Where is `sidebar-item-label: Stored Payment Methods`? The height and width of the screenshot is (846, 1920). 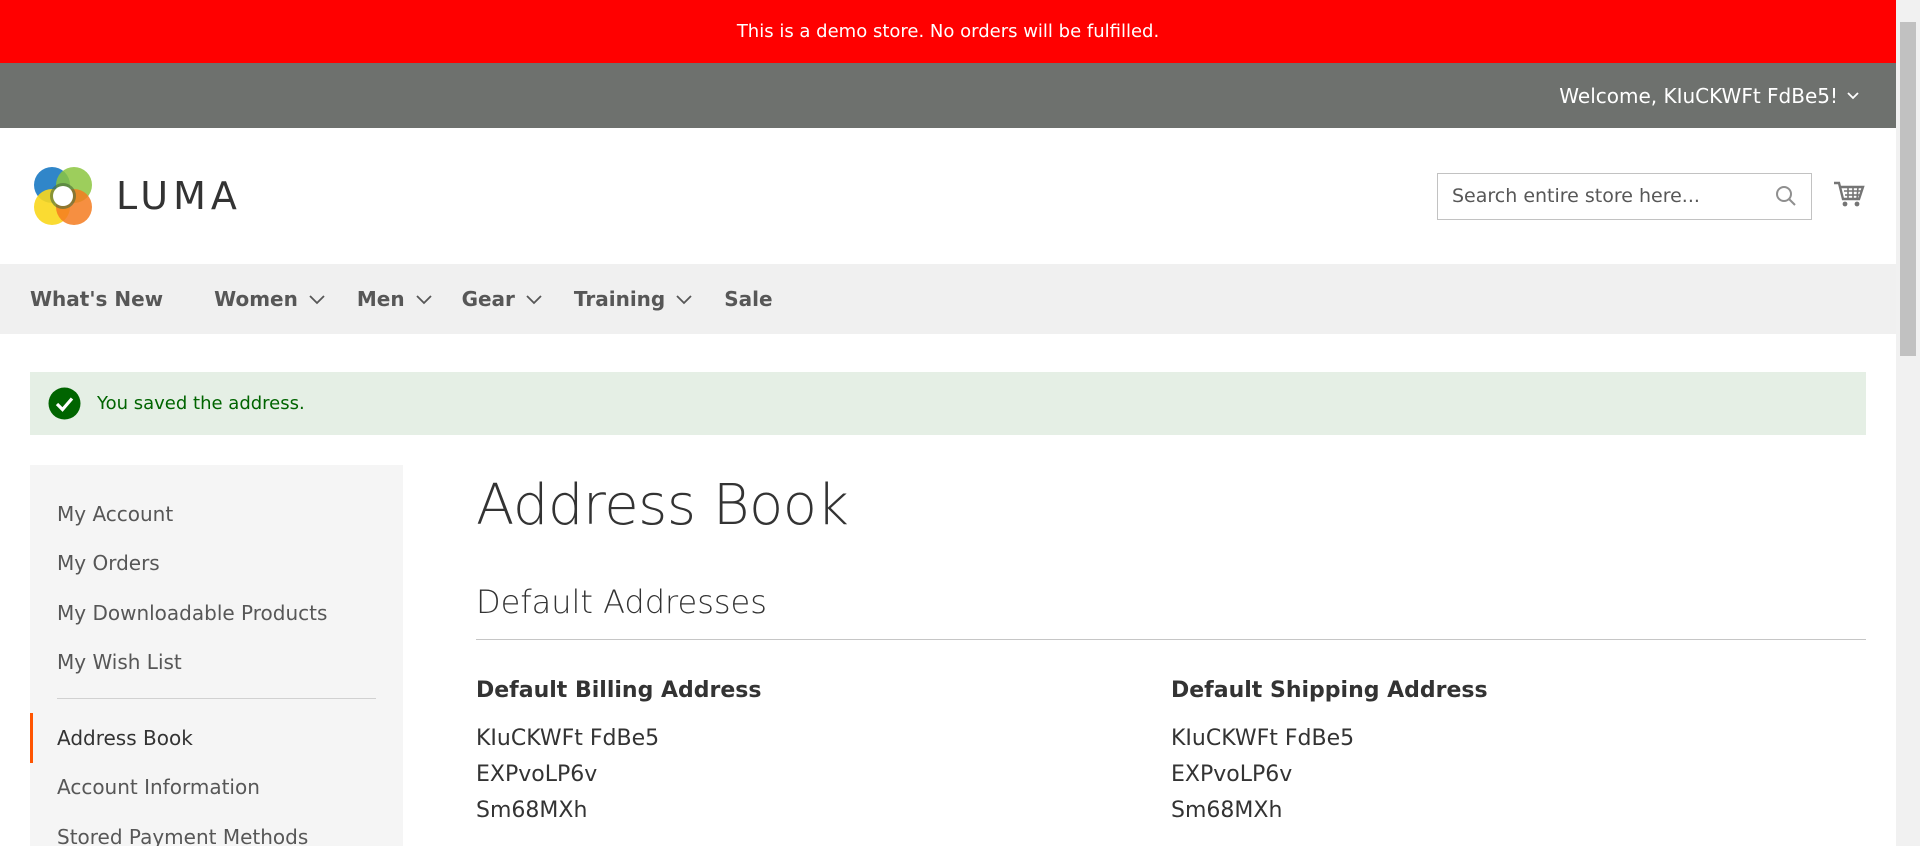
sidebar-item-label: Stored Payment Methods is located at coordinates (183, 835).